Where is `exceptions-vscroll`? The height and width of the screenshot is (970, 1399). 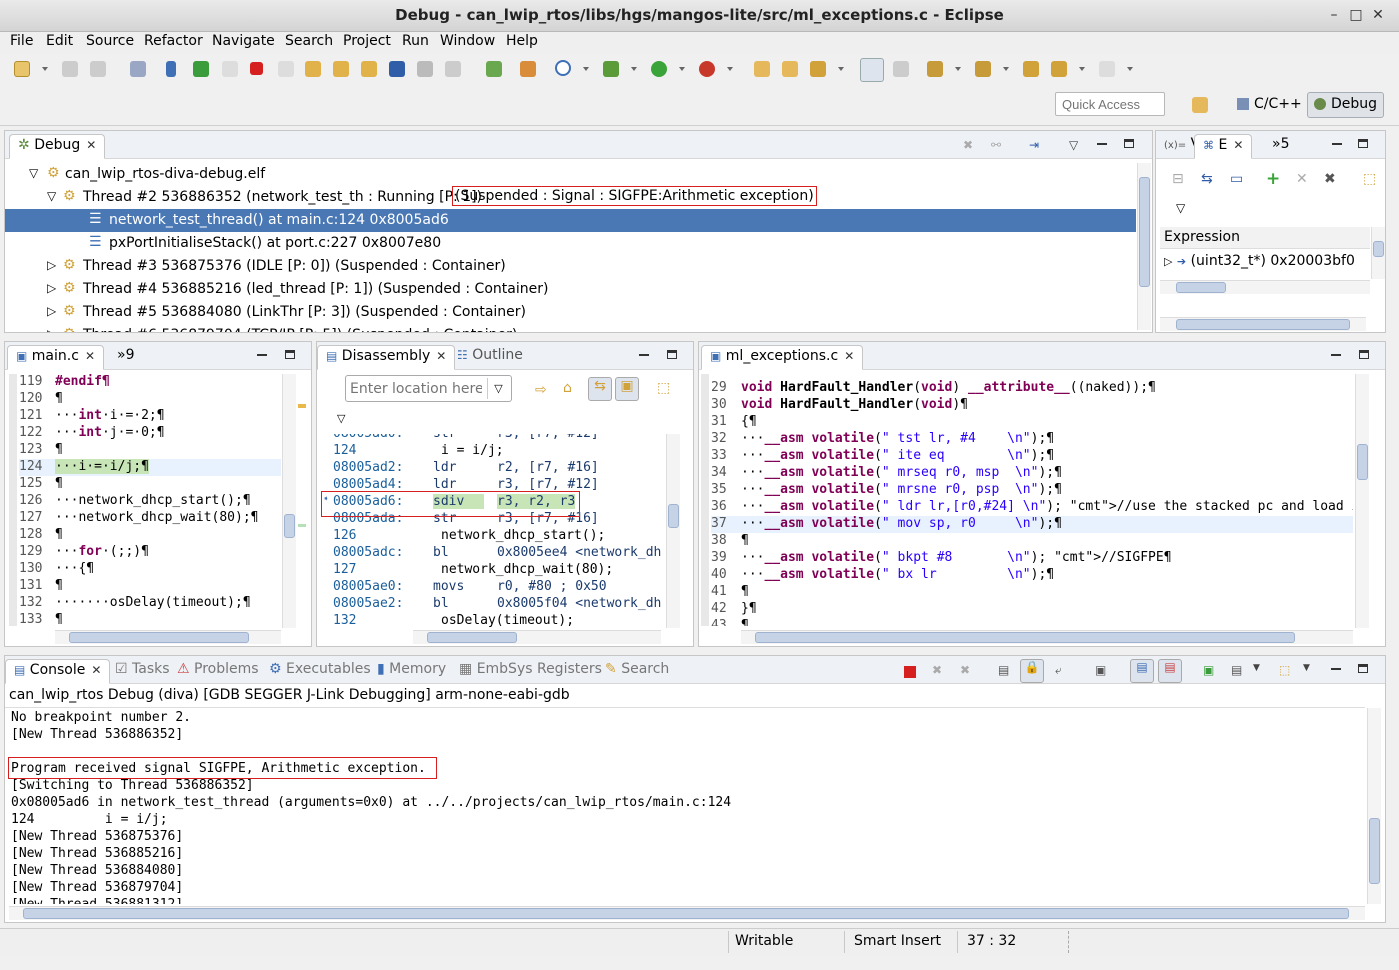
exceptions-vscroll is located at coordinates (1362, 501).